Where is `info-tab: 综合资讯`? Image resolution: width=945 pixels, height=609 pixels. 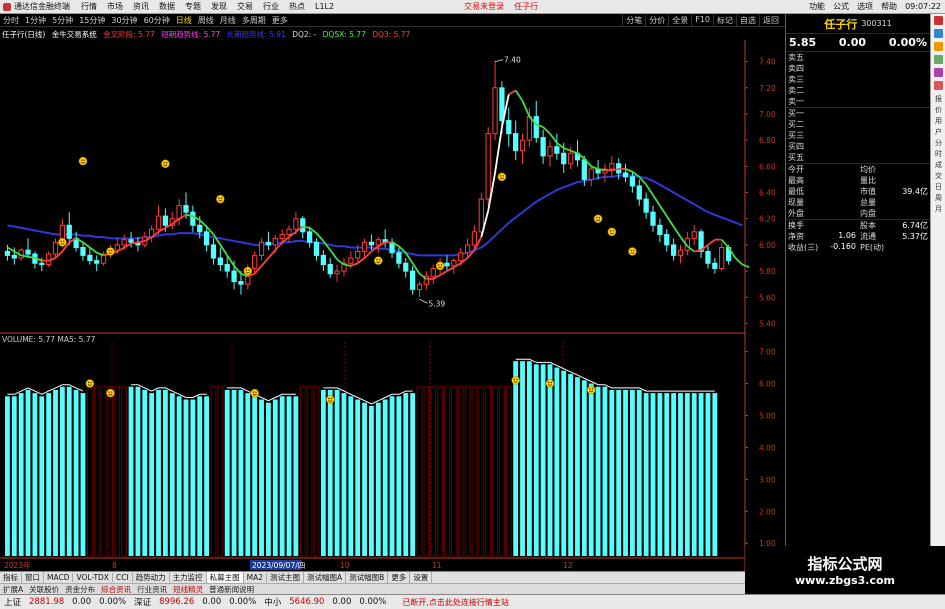 info-tab: 综合资讯 is located at coordinates (116, 589).